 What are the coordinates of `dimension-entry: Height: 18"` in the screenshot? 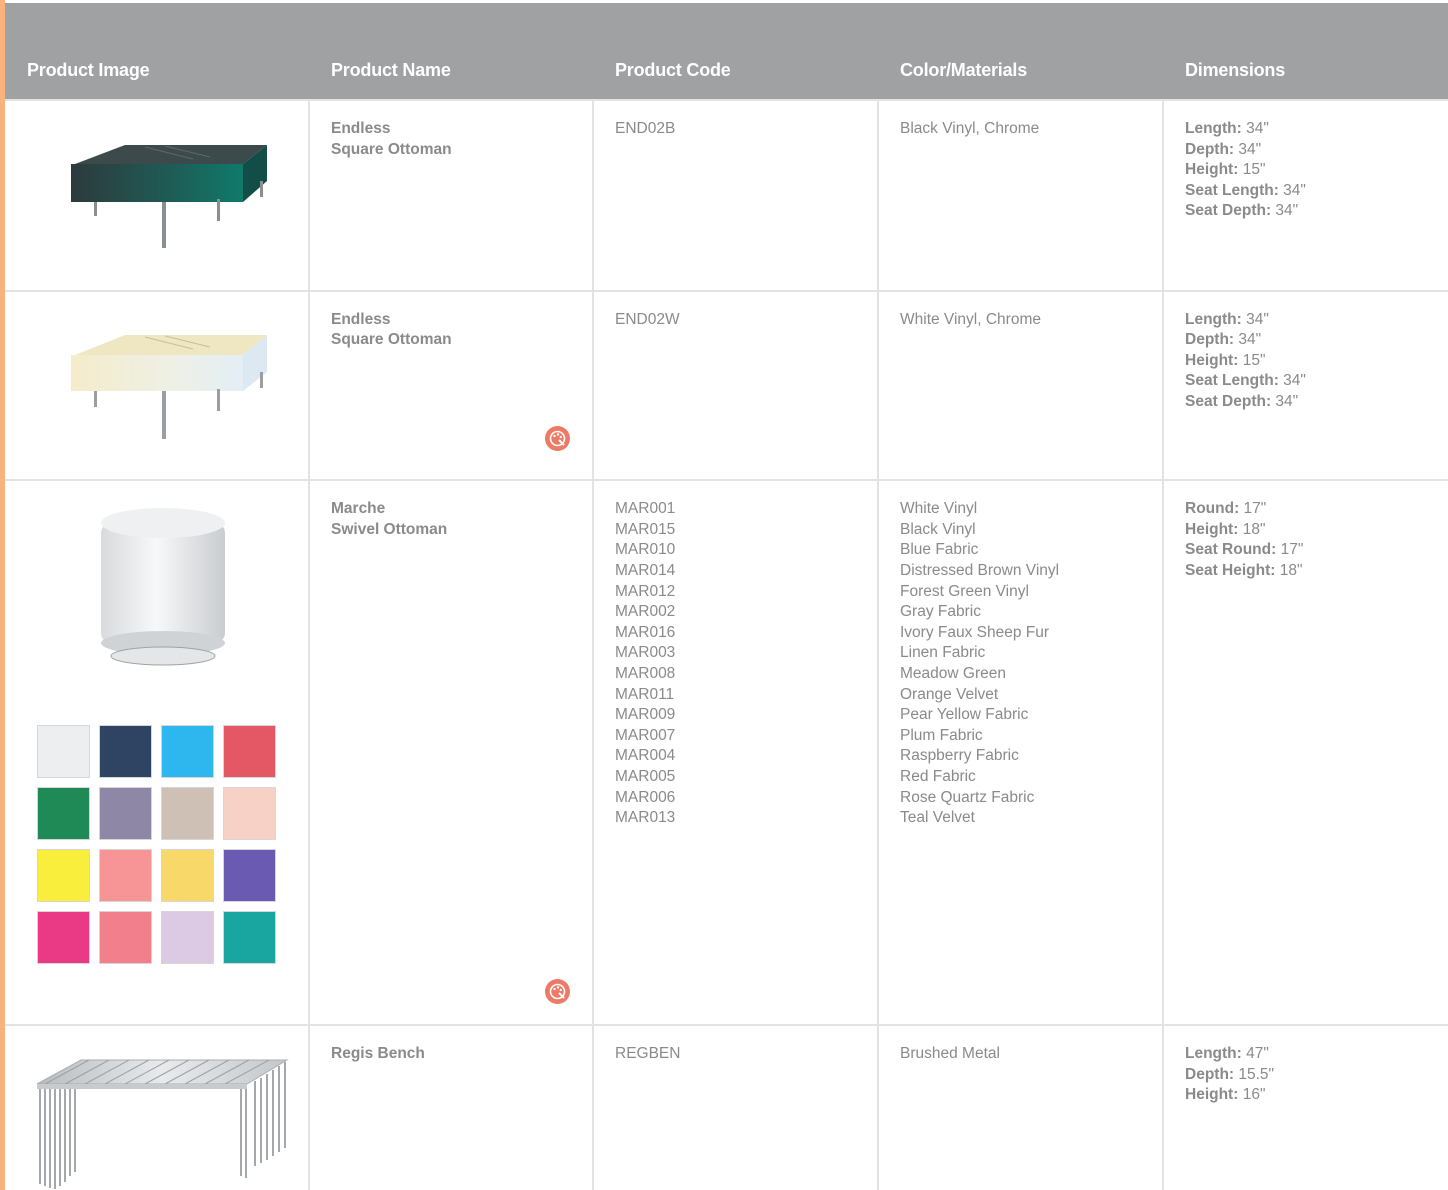 It's located at (1225, 529).